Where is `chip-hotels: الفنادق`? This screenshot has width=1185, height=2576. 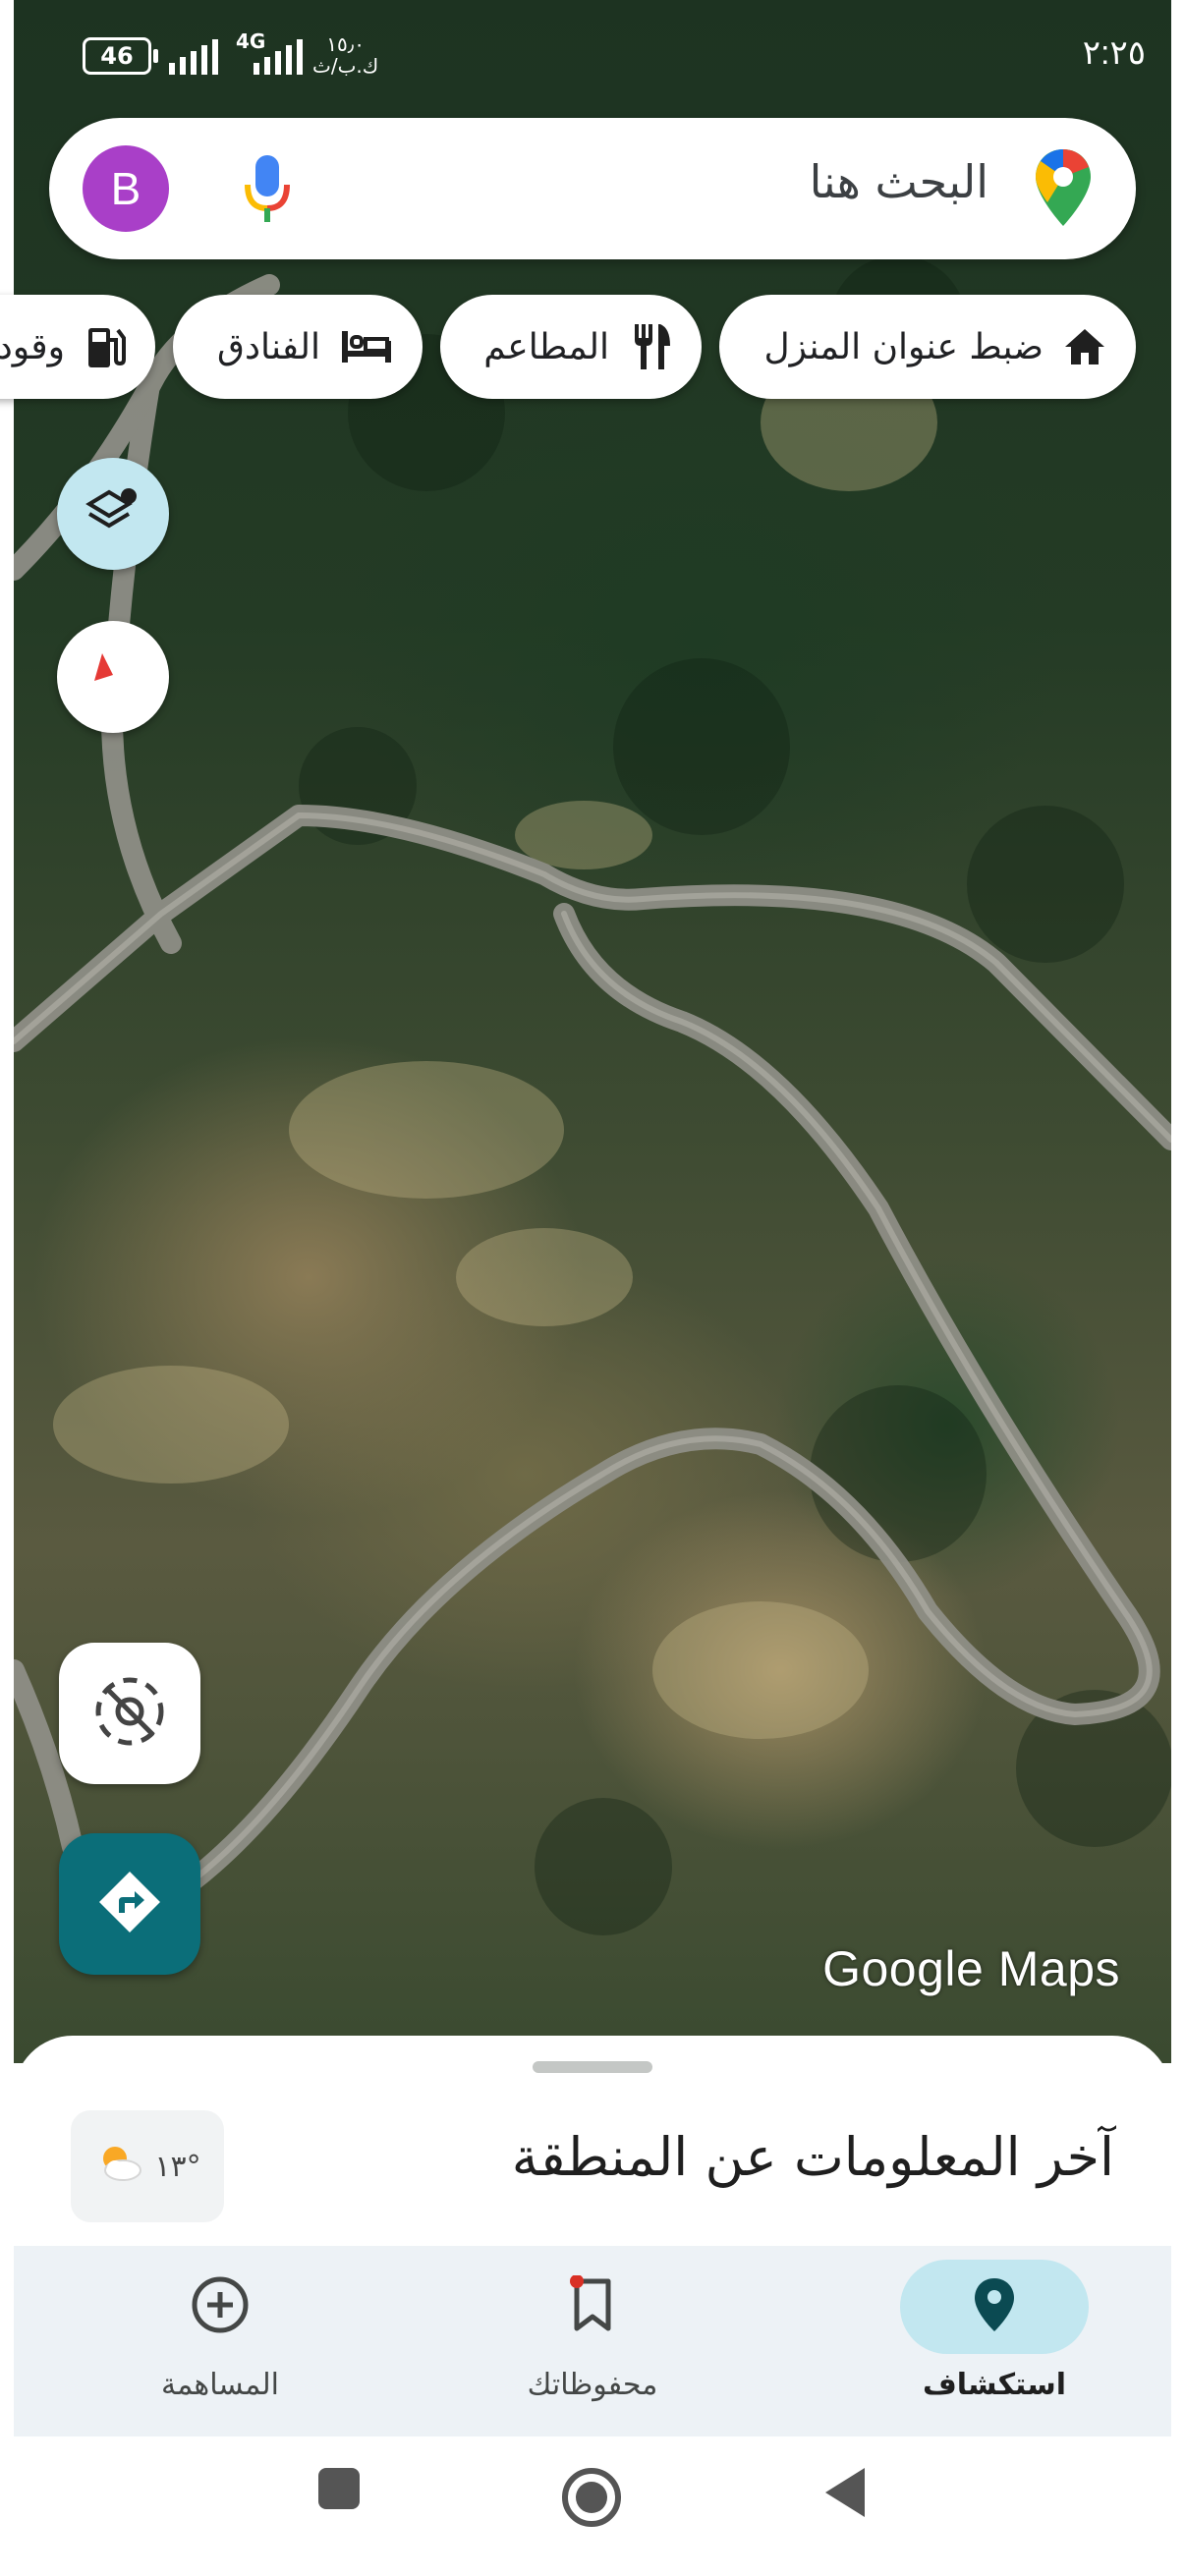
chip-hotels: الفنادق is located at coordinates (298, 347).